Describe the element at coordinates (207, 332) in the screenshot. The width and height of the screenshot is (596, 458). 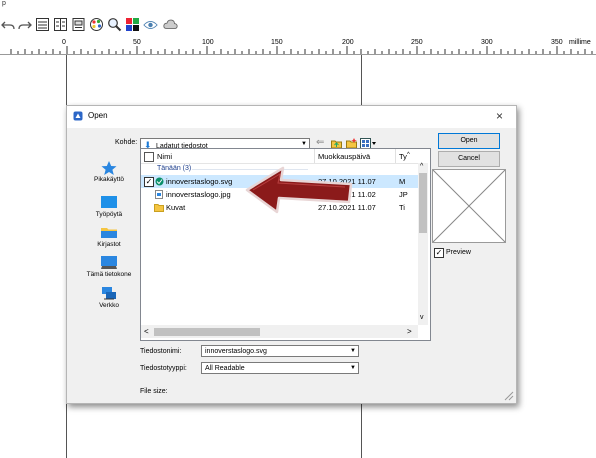
I see `horizontal-scroll-thumb` at that location.